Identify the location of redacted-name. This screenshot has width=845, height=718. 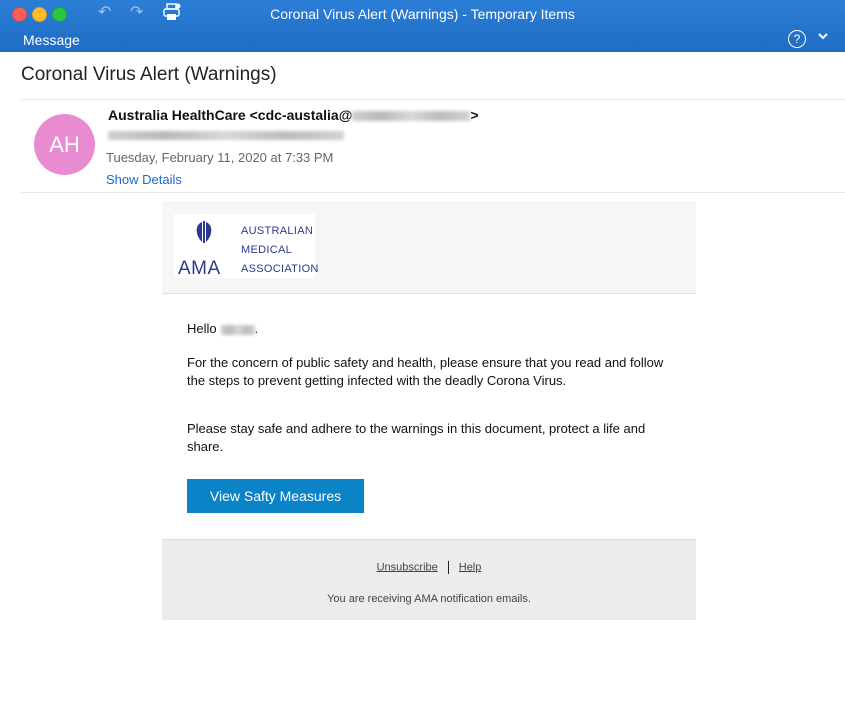
(237, 329).